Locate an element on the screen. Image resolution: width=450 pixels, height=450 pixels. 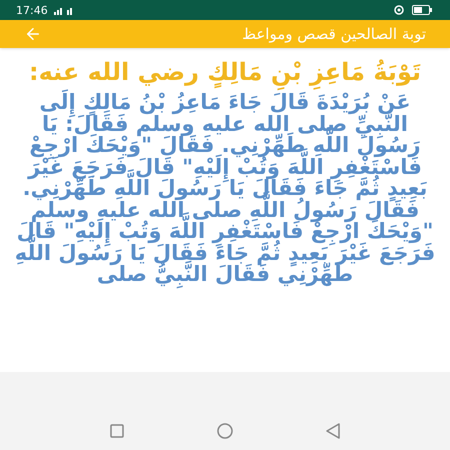
app-title: توبة الصالحين قصص ومواعظ is located at coordinates (334, 34).